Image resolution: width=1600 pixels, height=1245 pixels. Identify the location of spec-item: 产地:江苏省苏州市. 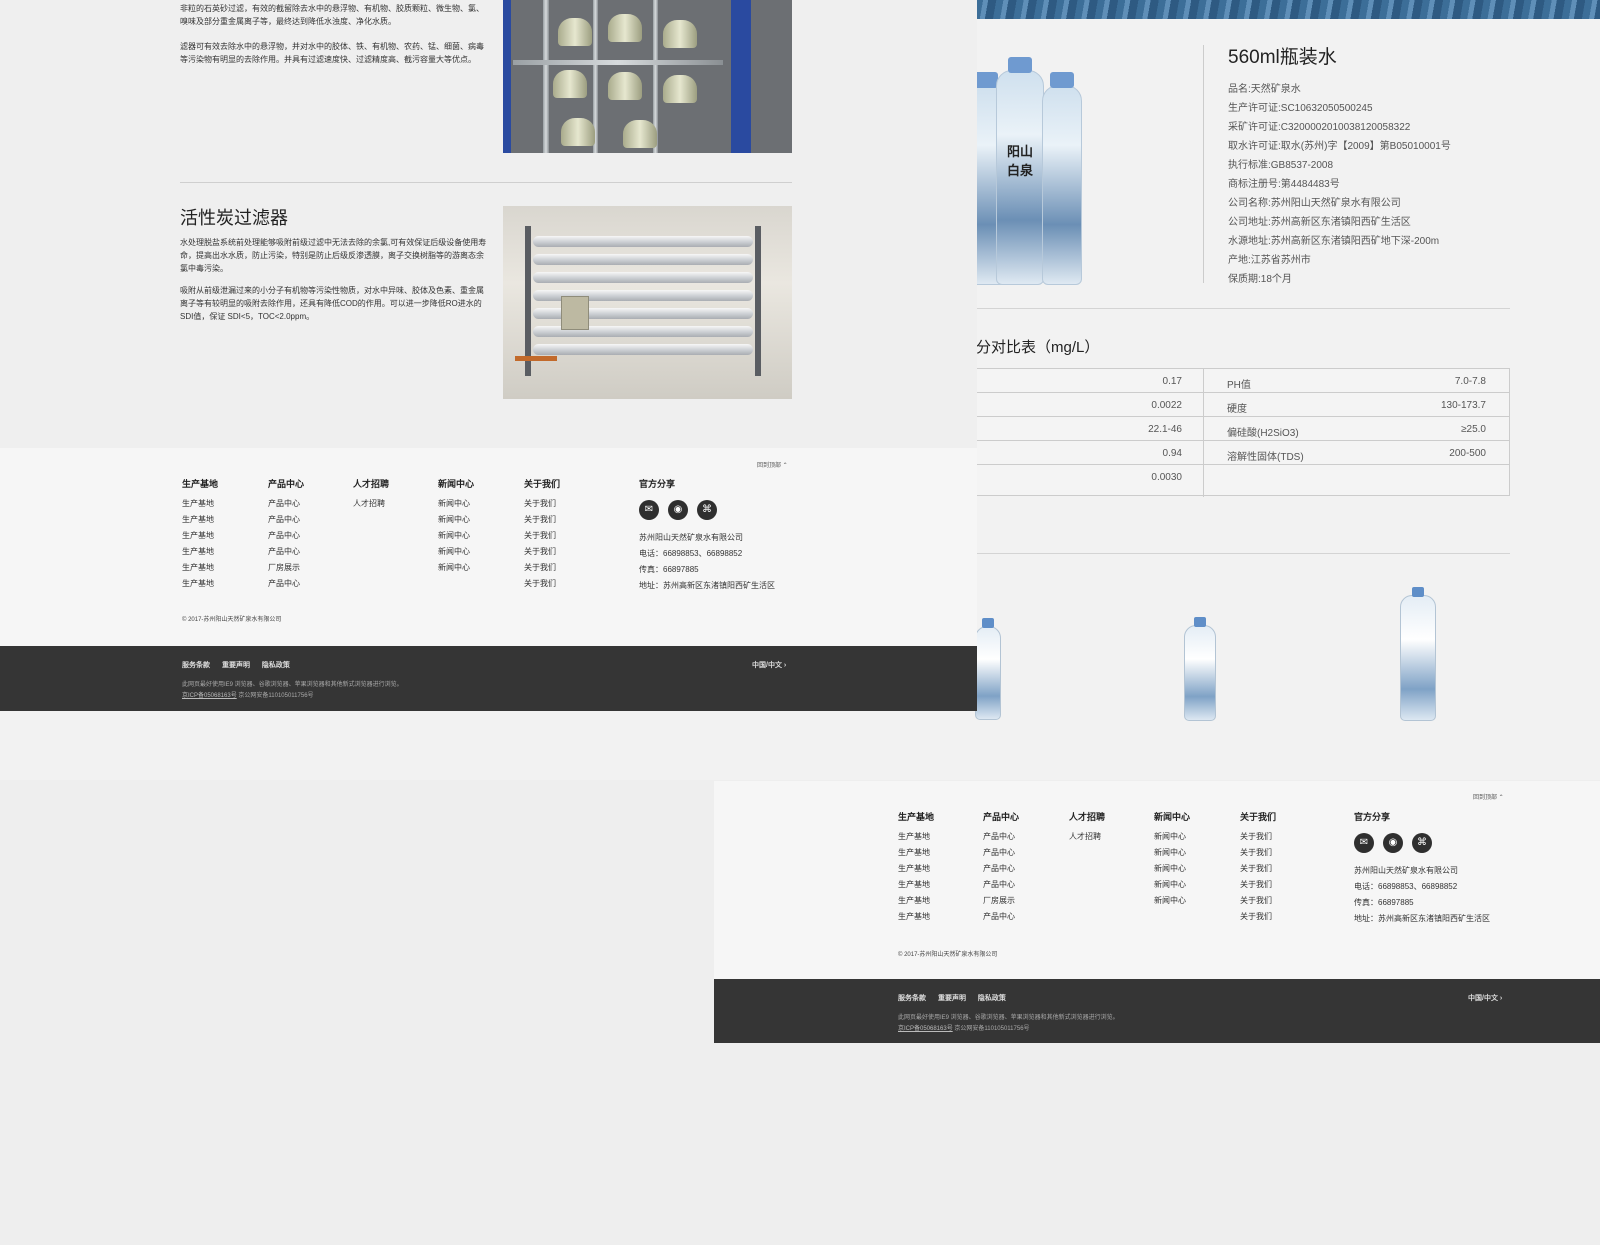
(1269, 260).